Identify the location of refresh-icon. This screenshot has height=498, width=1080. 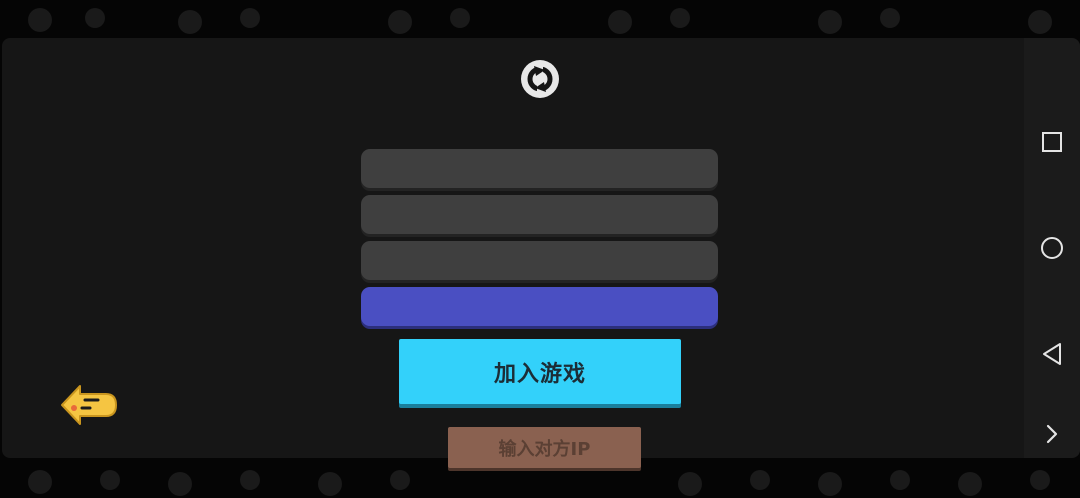
(540, 79).